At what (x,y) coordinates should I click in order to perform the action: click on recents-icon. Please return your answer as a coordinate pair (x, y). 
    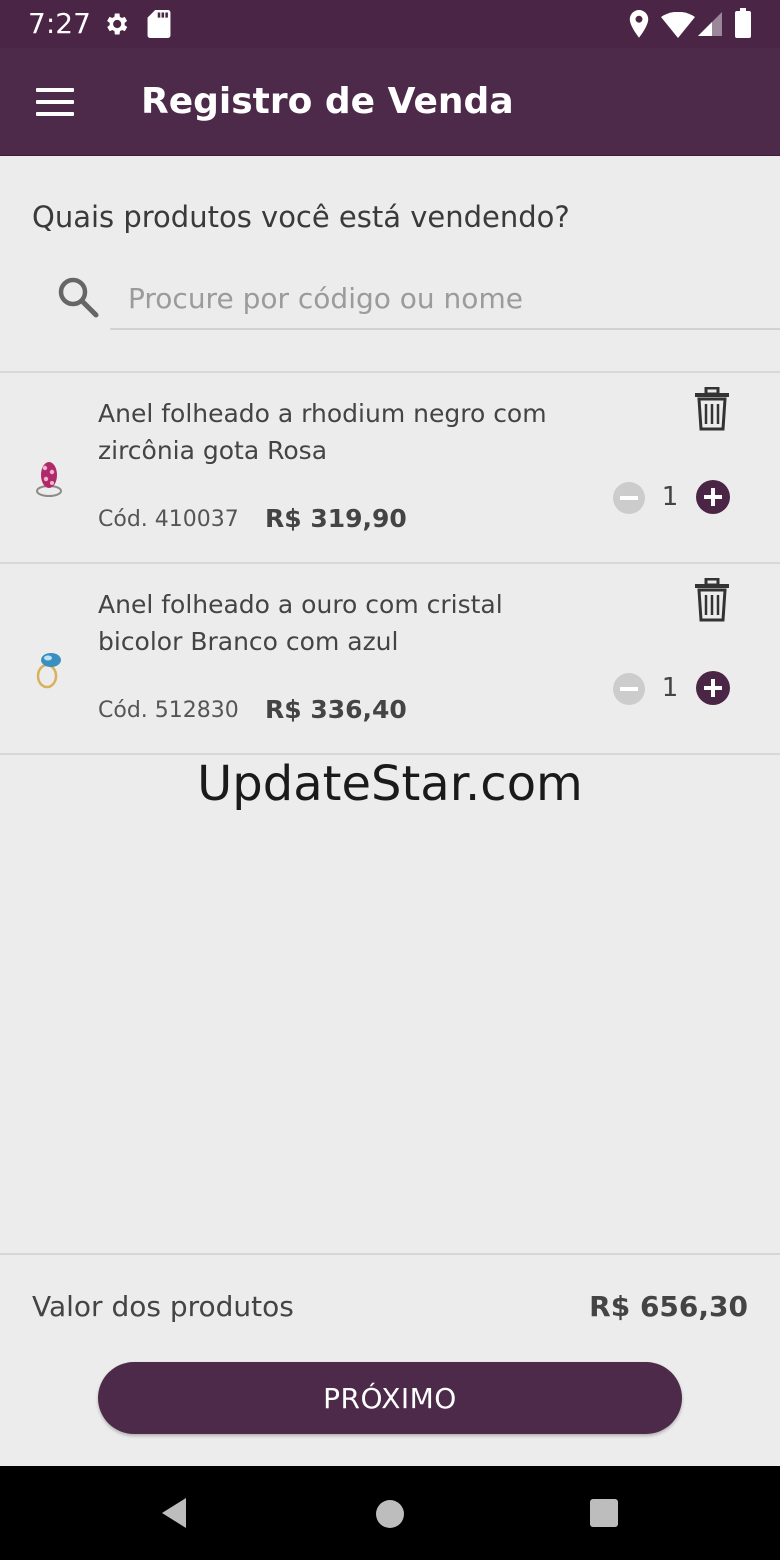
    Looking at the image, I should click on (604, 1513).